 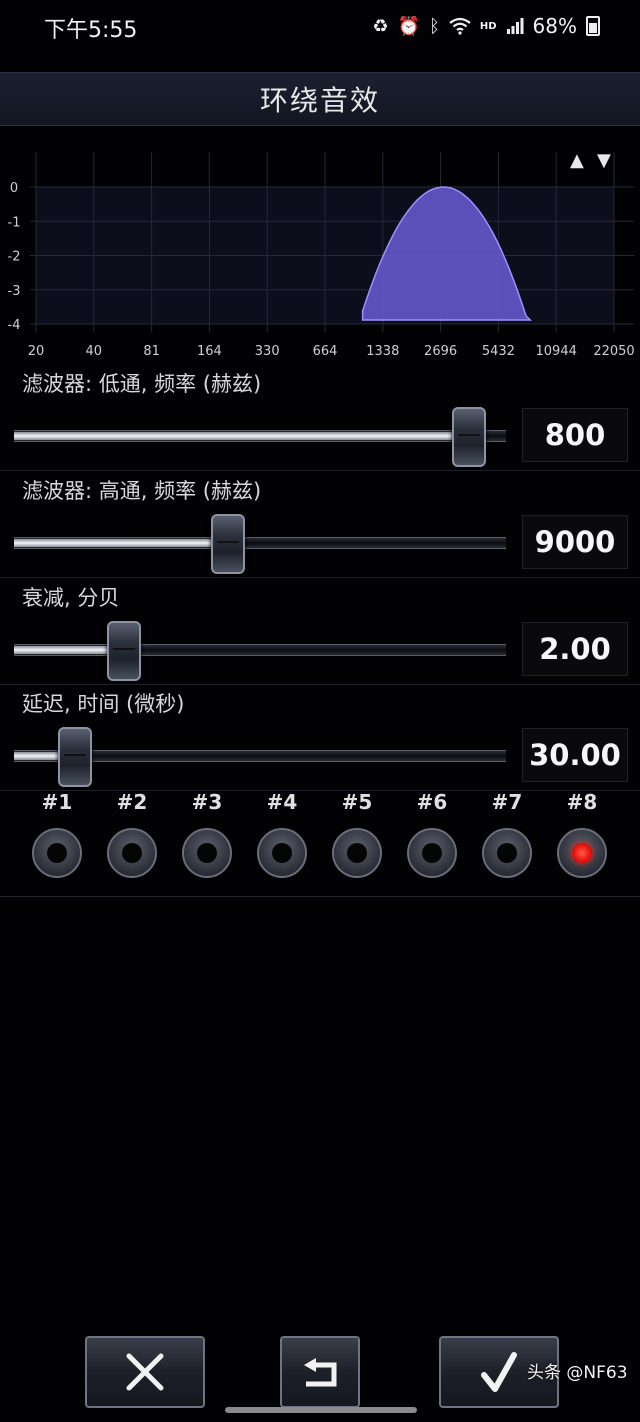 I want to click on x-tick-label: 22050, so click(x=613, y=351).